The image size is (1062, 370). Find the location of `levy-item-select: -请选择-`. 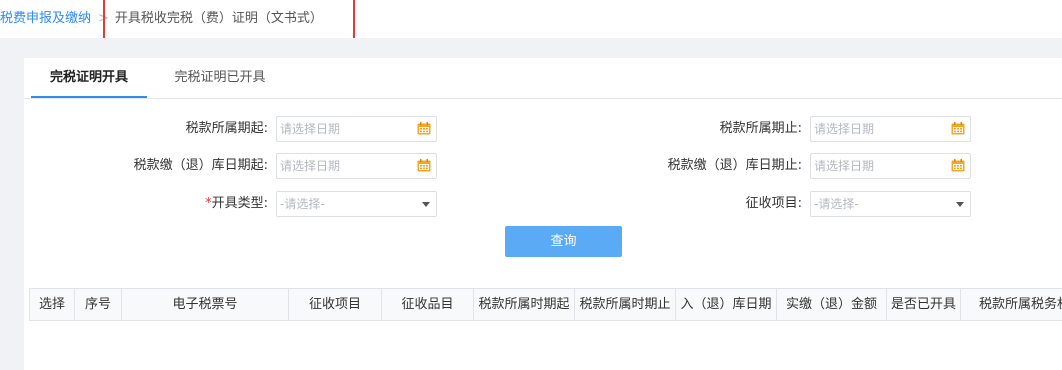

levy-item-select: -请选择- is located at coordinates (890, 204).